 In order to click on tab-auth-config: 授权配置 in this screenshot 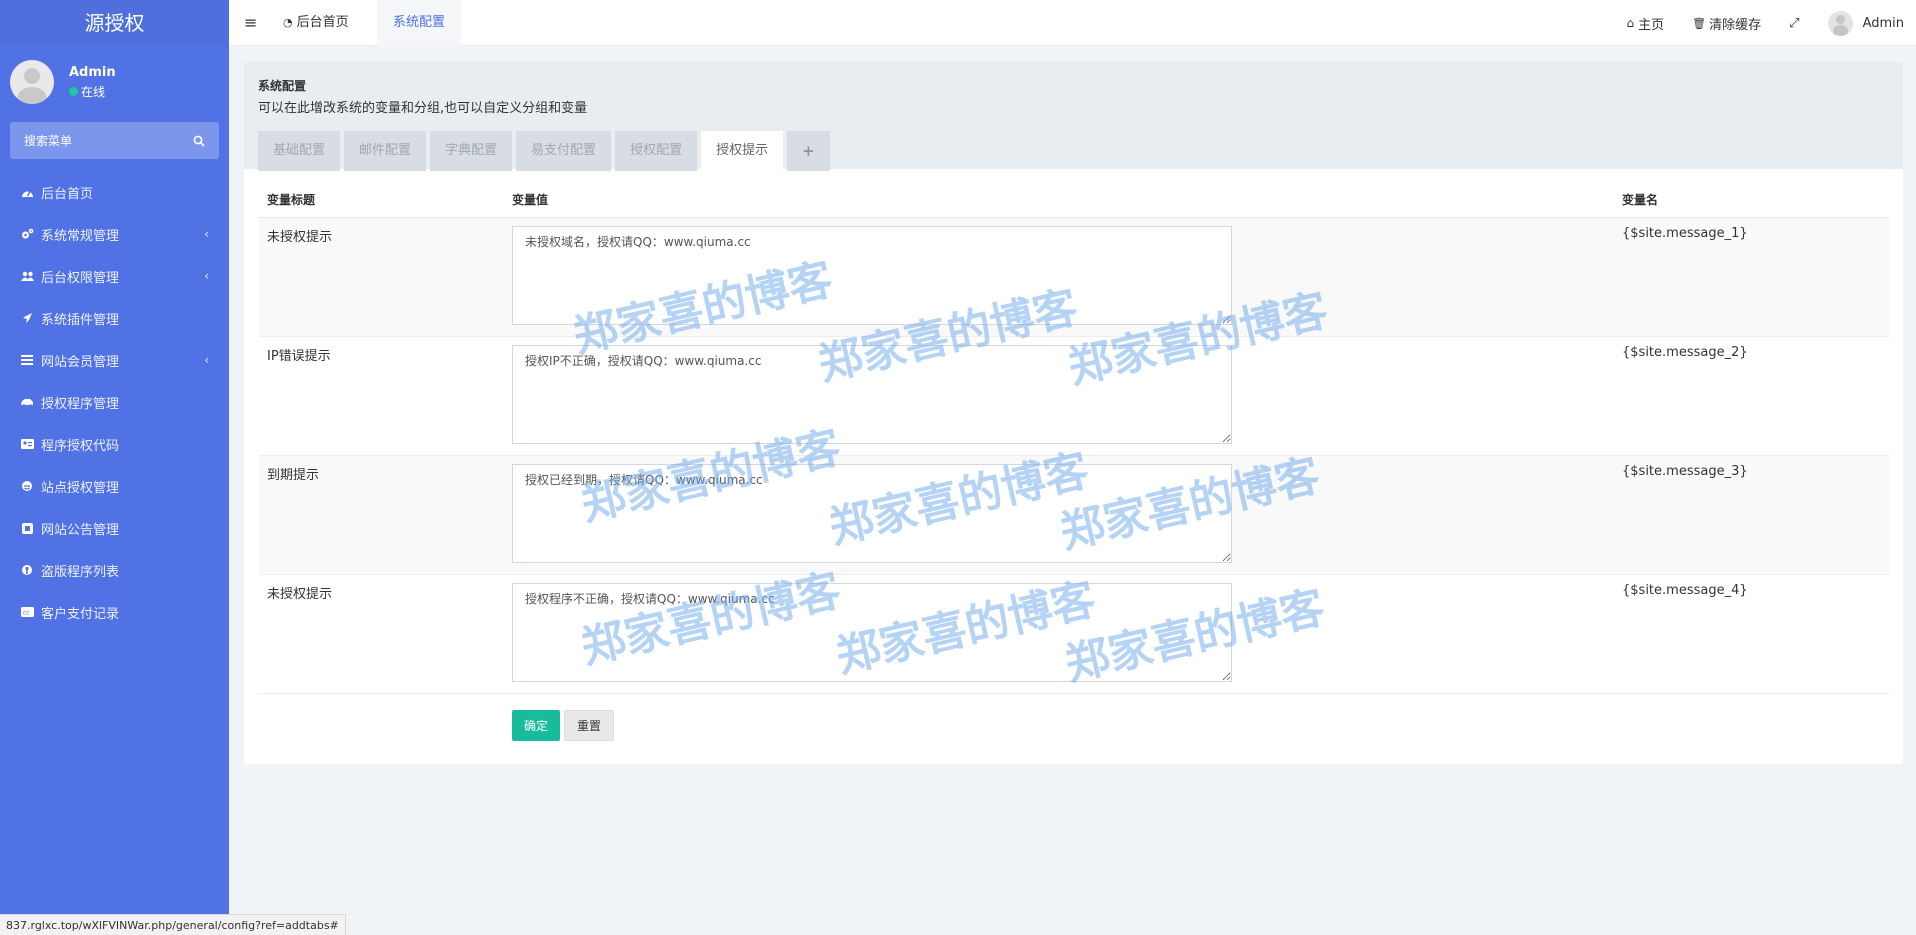, I will do `click(656, 151)`.